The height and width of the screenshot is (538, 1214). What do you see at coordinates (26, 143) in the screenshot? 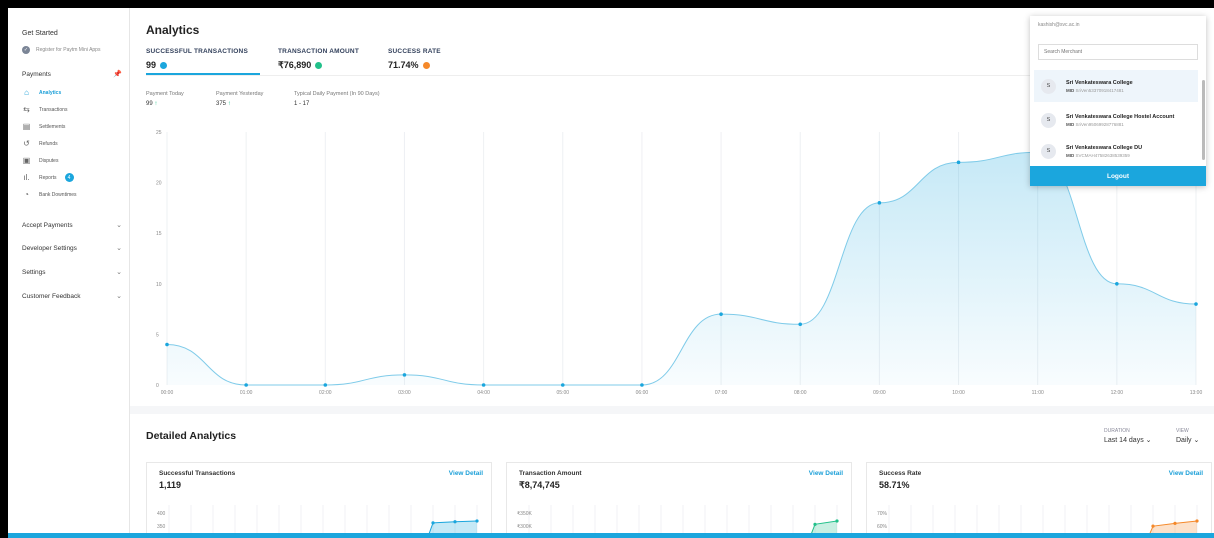
I see `refund-icon: ↺` at bounding box center [26, 143].